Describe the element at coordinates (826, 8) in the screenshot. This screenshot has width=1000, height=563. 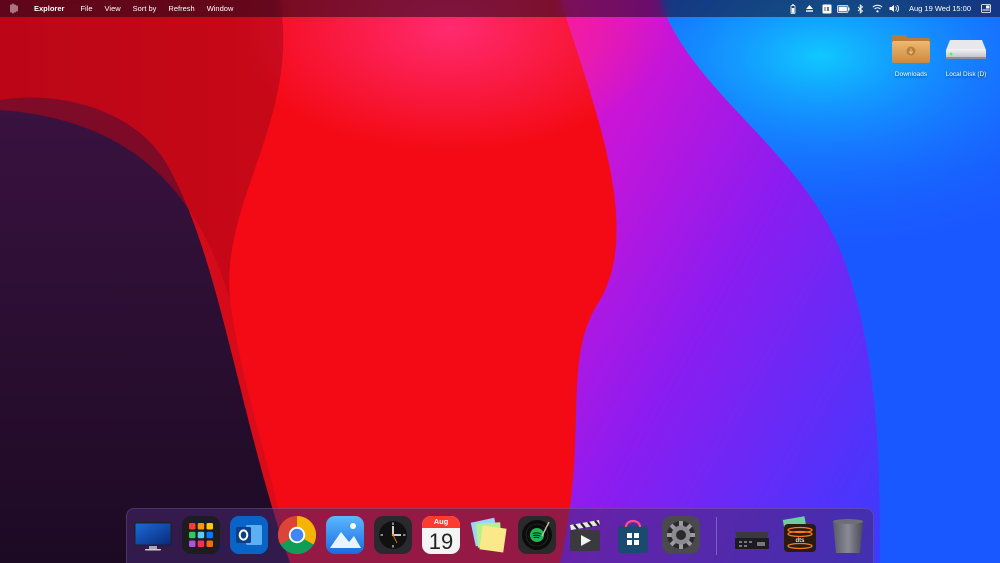
I see `keyboard-layout-icon` at that location.